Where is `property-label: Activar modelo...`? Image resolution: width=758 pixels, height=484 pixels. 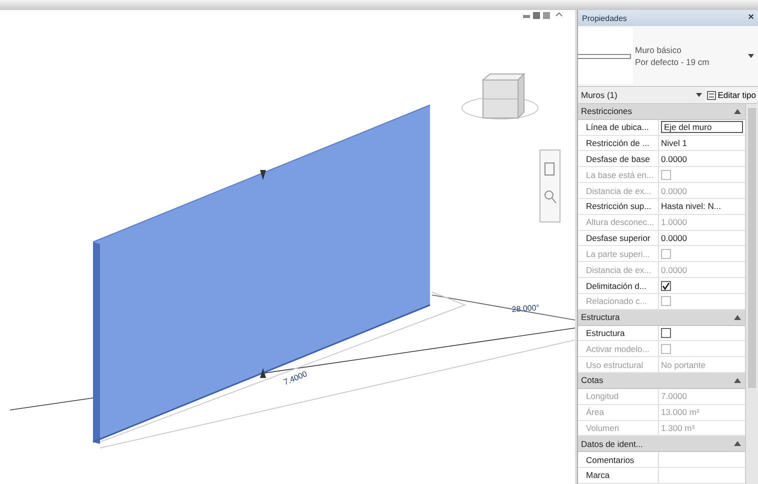 property-label: Activar modelo... is located at coordinates (618, 348).